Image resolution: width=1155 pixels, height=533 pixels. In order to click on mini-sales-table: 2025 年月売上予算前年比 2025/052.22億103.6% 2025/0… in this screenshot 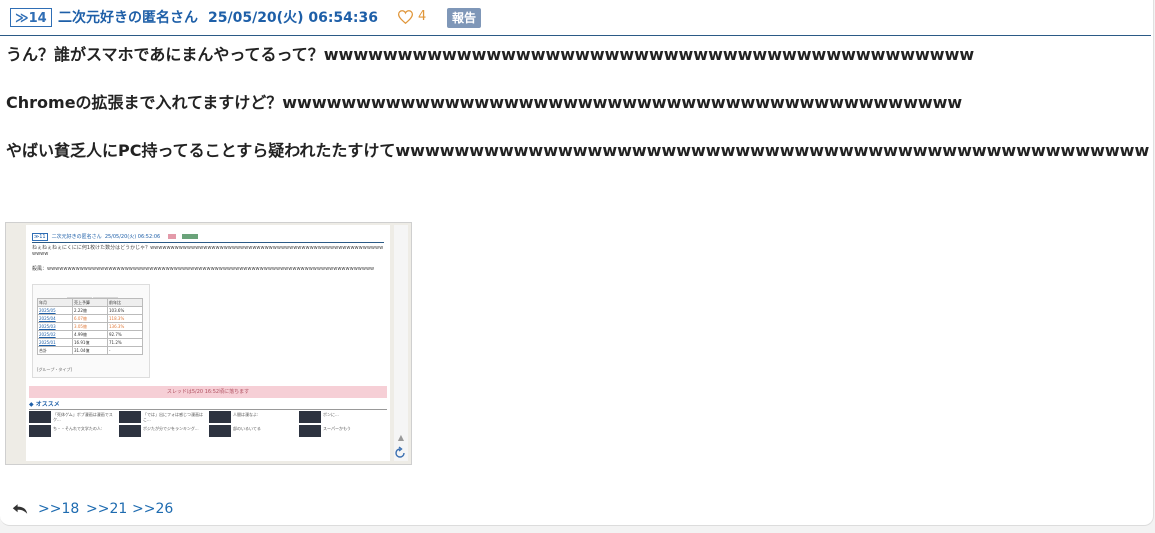, I will do `click(91, 331)`.